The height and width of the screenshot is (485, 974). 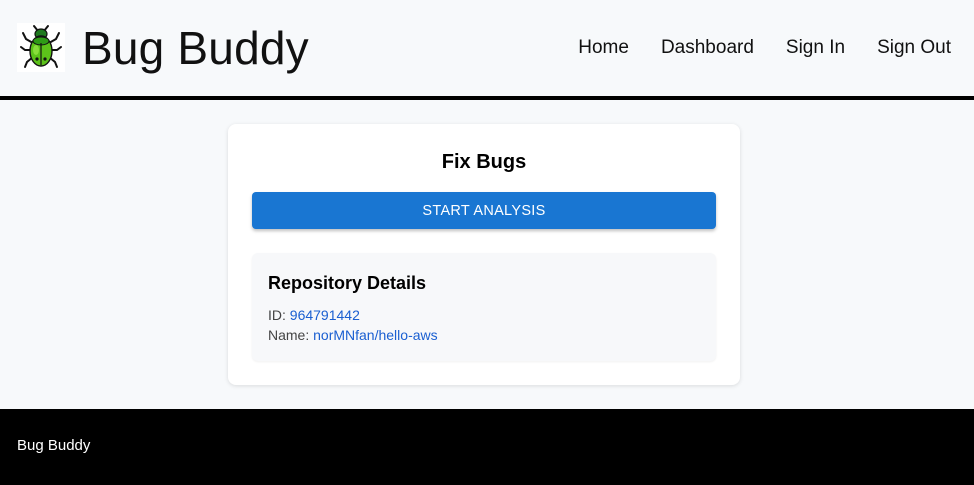 I want to click on repo-id-label: ID:, so click(x=277, y=315).